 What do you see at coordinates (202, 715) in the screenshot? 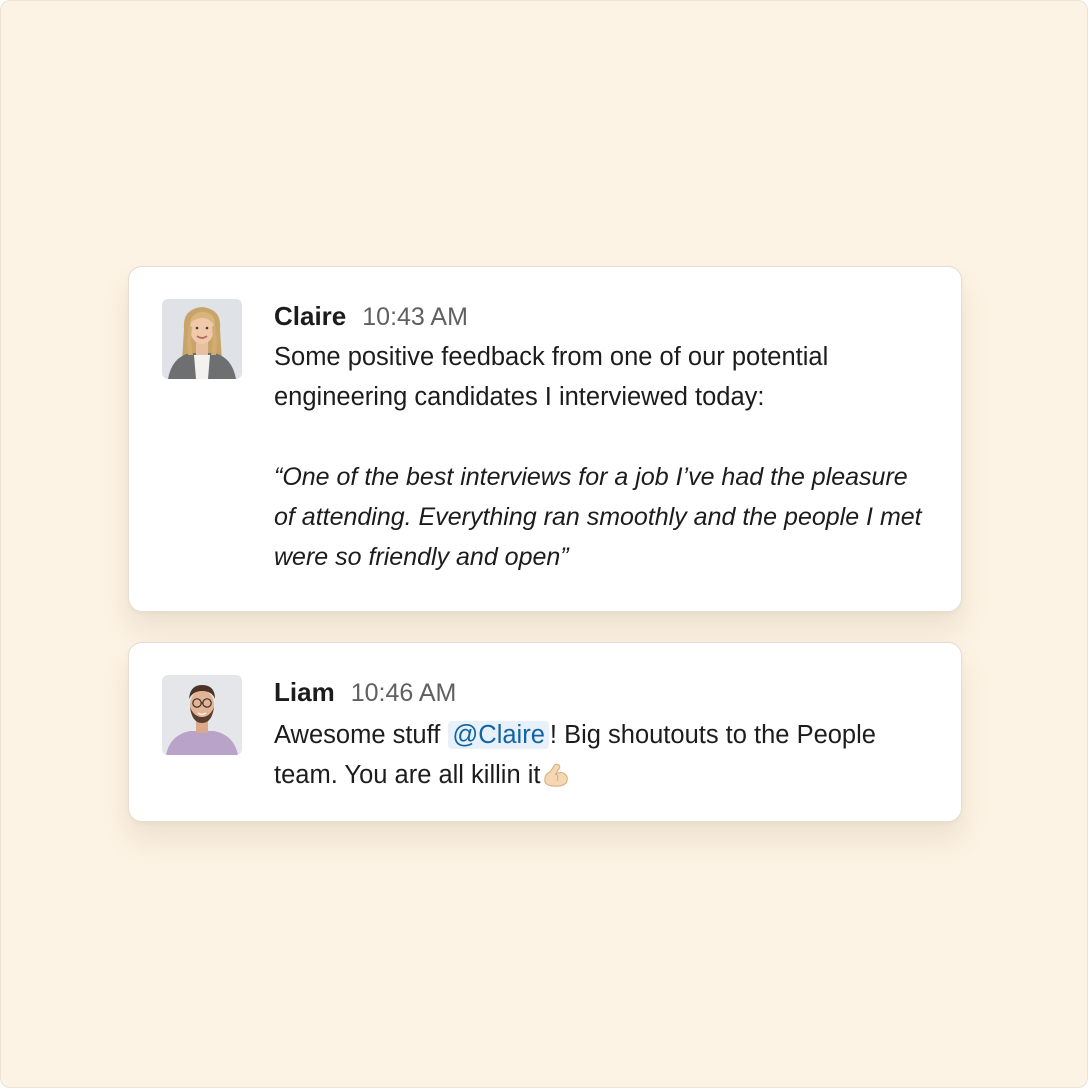
I see `avatar-liam` at bounding box center [202, 715].